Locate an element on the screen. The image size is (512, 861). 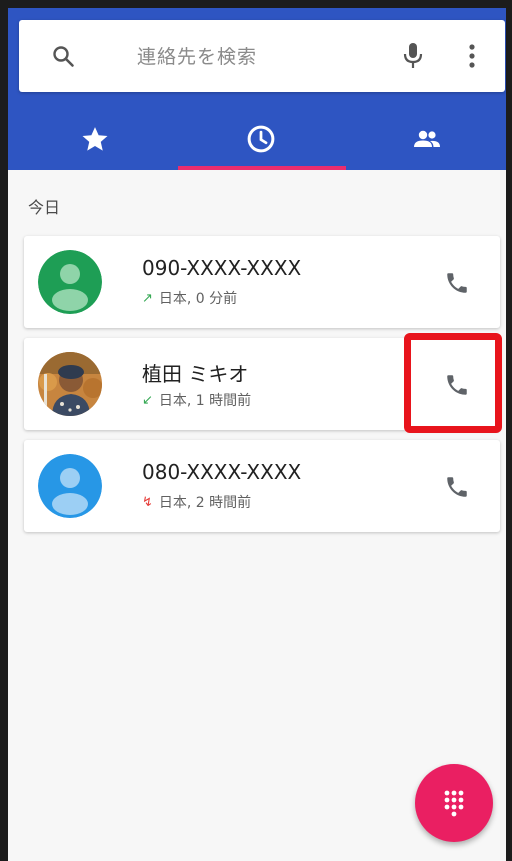
people-icon is located at coordinates (427, 138).